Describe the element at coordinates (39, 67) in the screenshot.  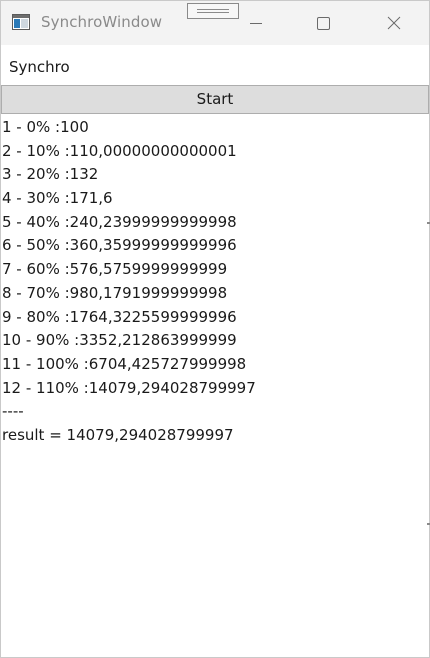
I see `header-label: Synchro` at that location.